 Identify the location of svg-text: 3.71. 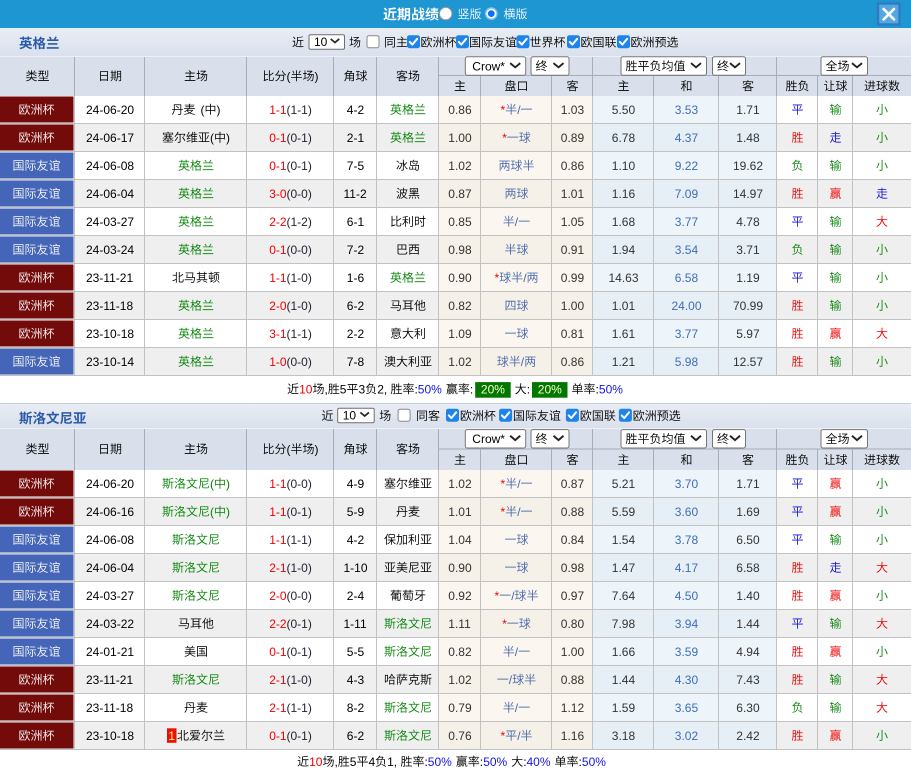
(748, 250).